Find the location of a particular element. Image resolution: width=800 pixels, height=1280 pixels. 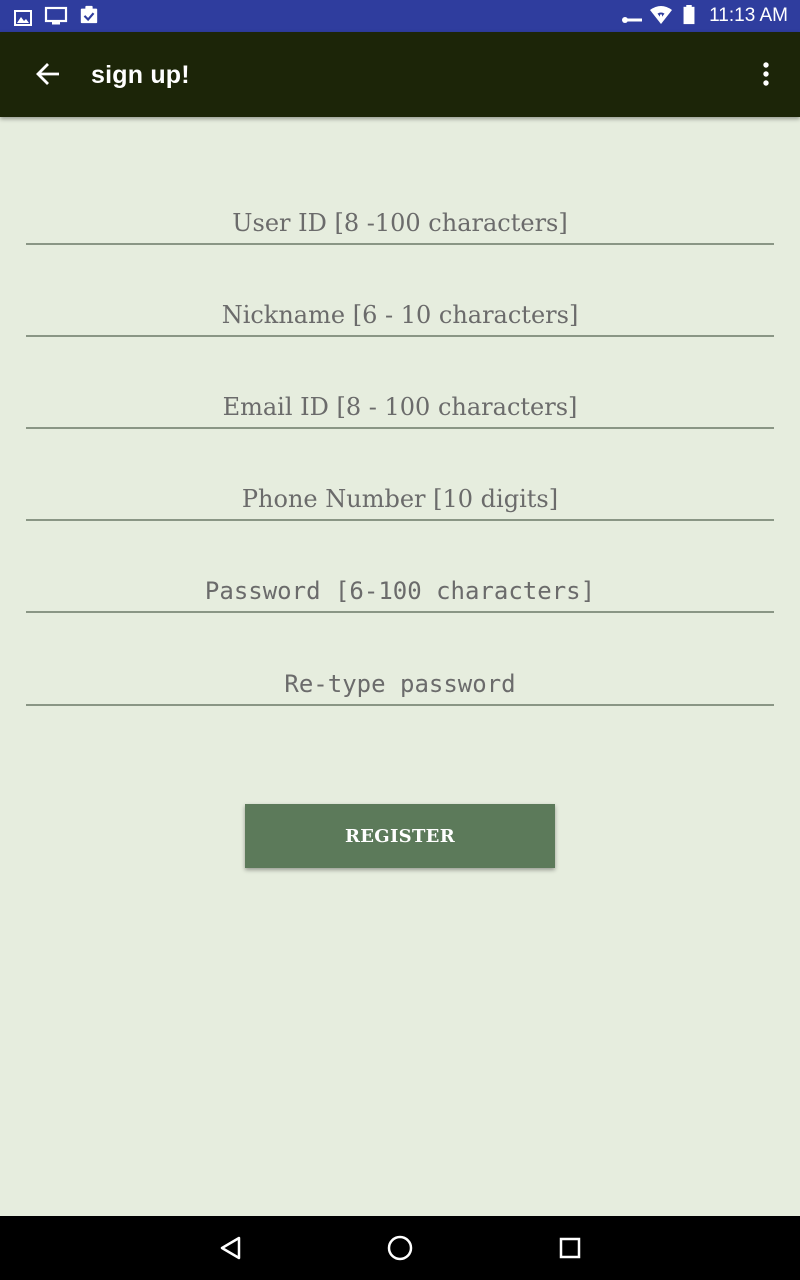

password-input is located at coordinates (400, 591).